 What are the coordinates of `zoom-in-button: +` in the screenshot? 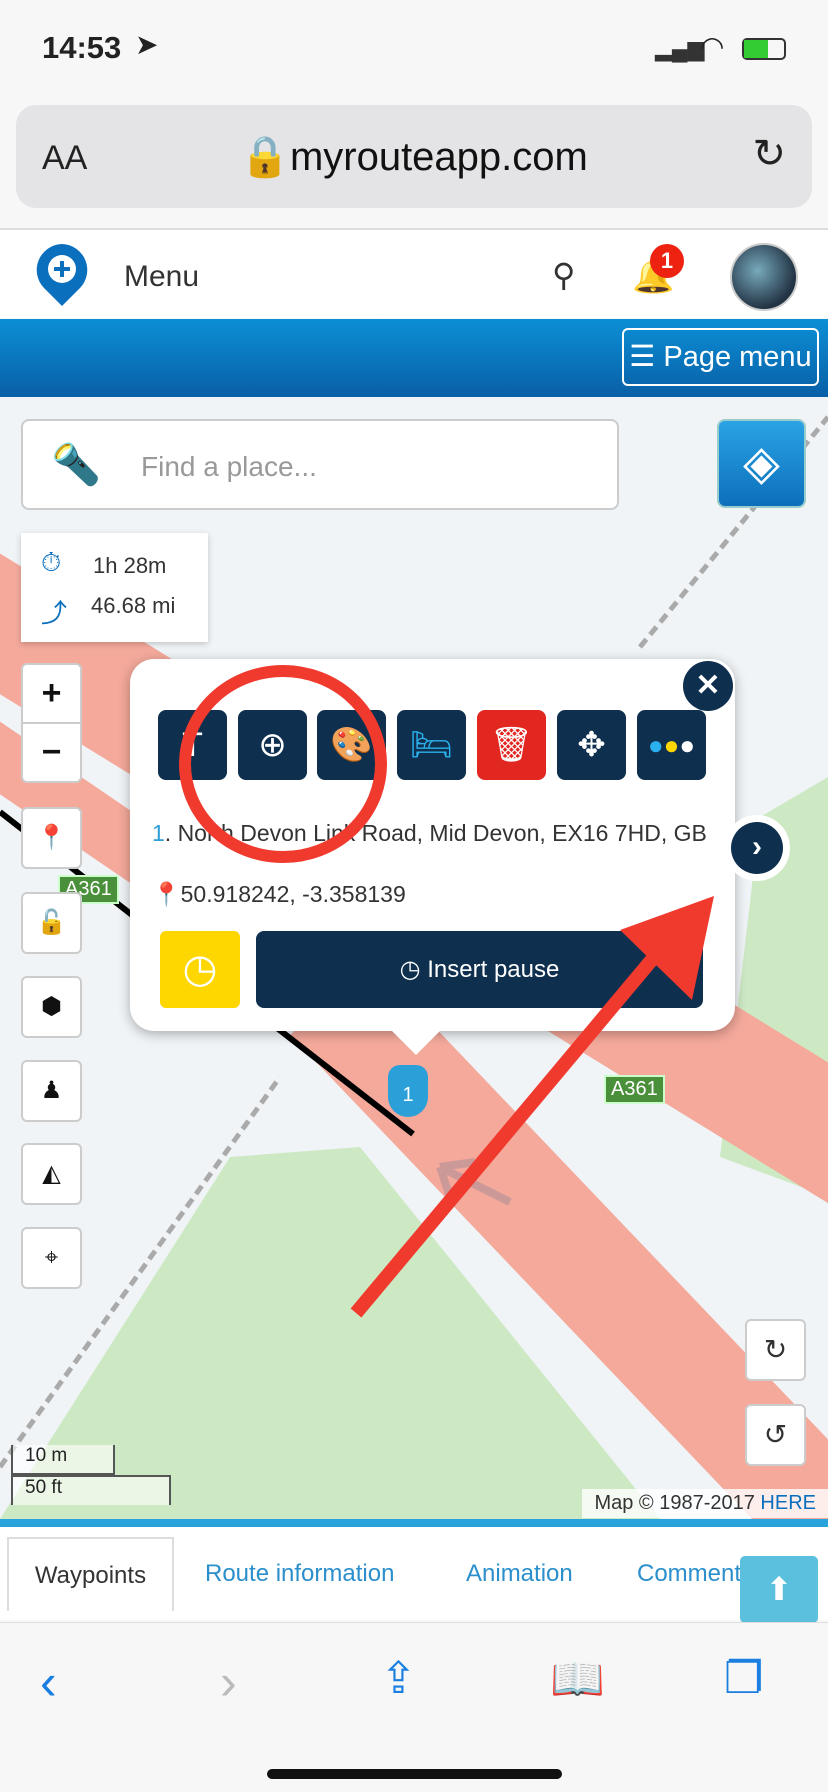 It's located at (51, 694).